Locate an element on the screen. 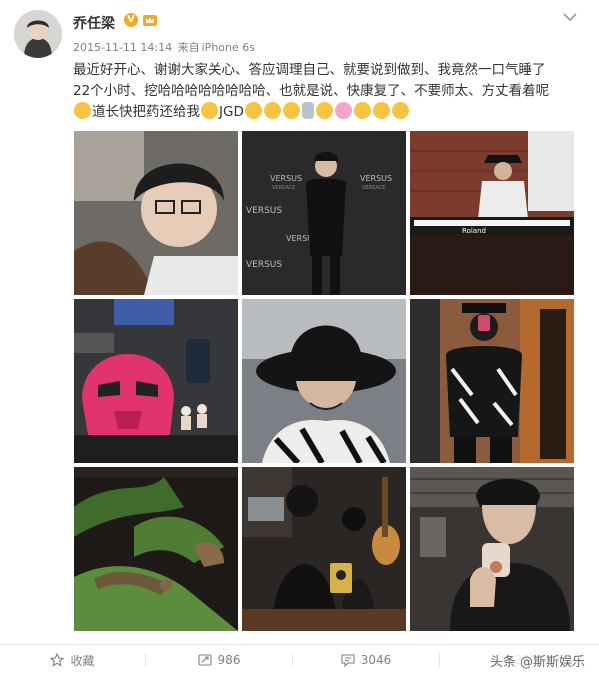 The image size is (599, 675). avatar is located at coordinates (38, 34).